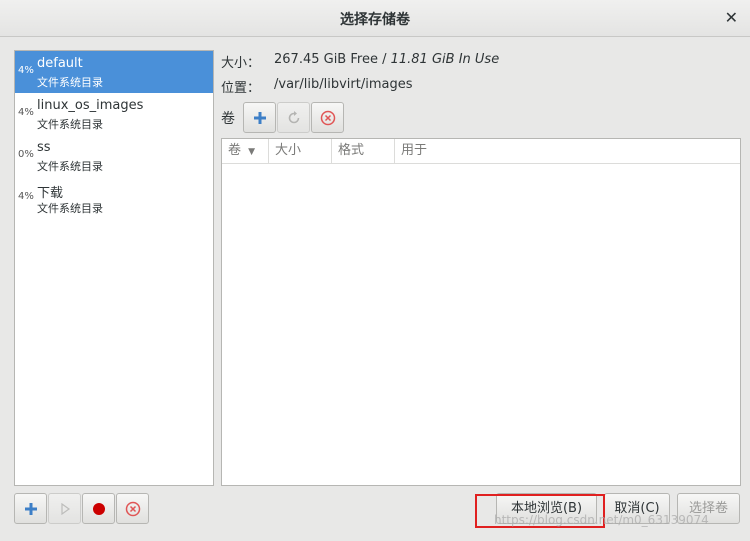  What do you see at coordinates (351, 150) in the screenshot?
I see `column-header-label: 格式` at bounding box center [351, 150].